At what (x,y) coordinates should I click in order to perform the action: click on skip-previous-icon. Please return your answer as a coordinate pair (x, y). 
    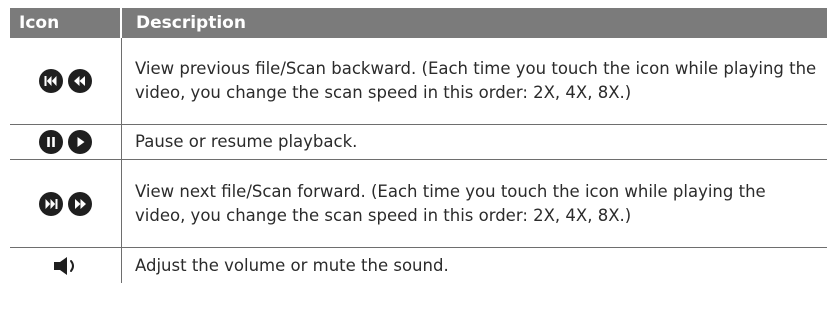
    Looking at the image, I should click on (51, 81).